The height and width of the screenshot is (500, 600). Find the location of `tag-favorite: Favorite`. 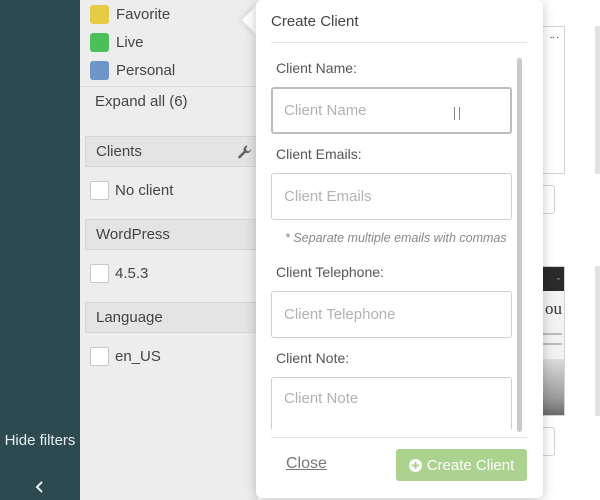

tag-favorite: Favorite is located at coordinates (130, 14).